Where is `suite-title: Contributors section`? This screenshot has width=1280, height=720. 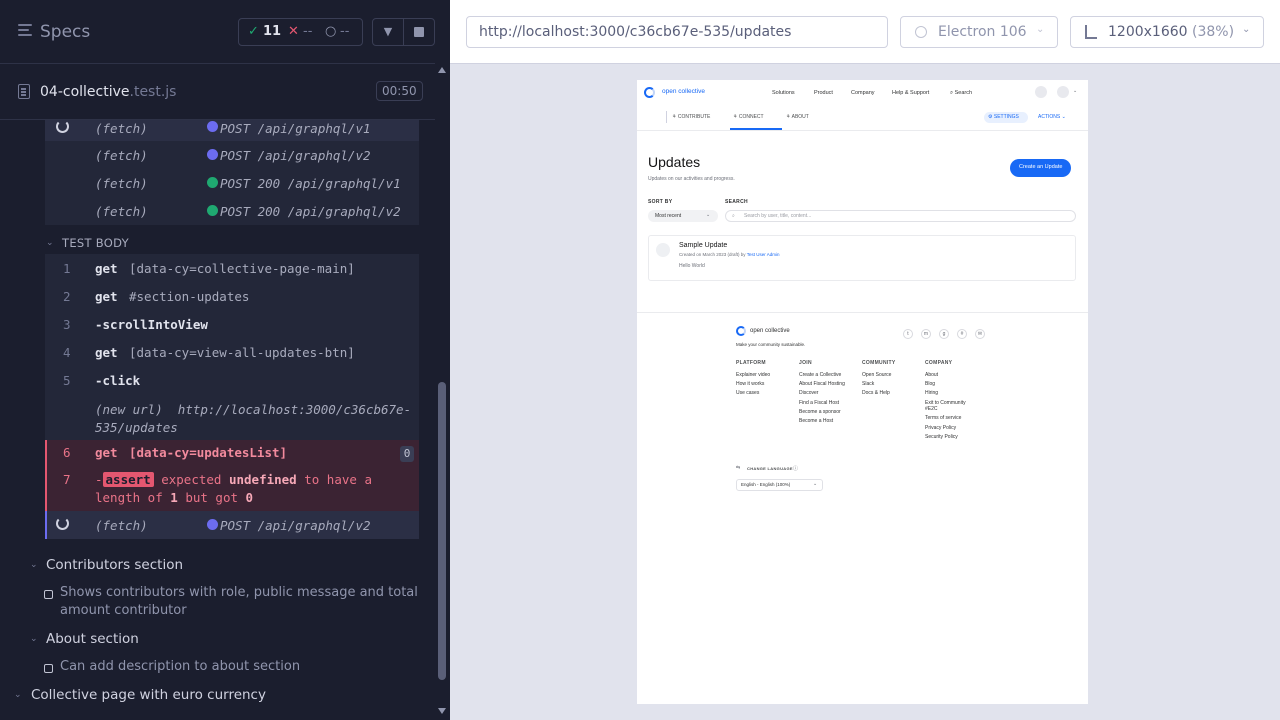
suite-title: Contributors section is located at coordinates (114, 565).